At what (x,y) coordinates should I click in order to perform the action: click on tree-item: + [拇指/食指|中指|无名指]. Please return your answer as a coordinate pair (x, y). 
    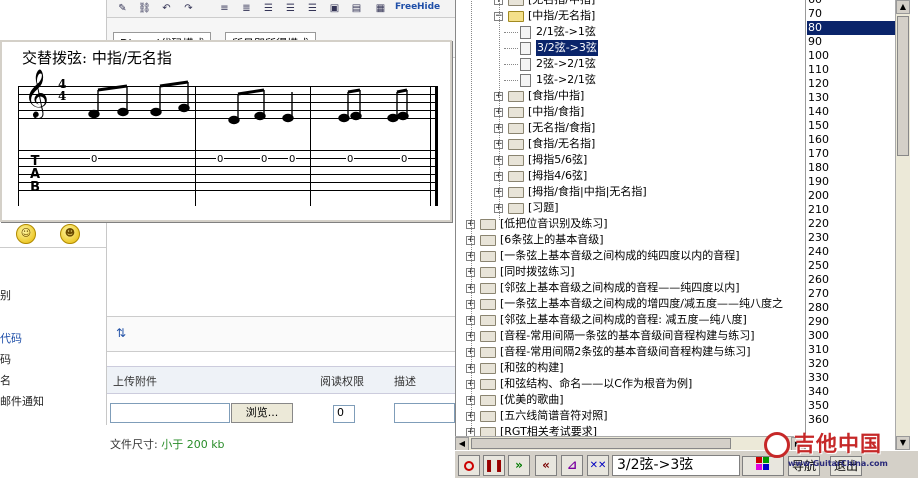
    Looking at the image, I should click on (630, 192).